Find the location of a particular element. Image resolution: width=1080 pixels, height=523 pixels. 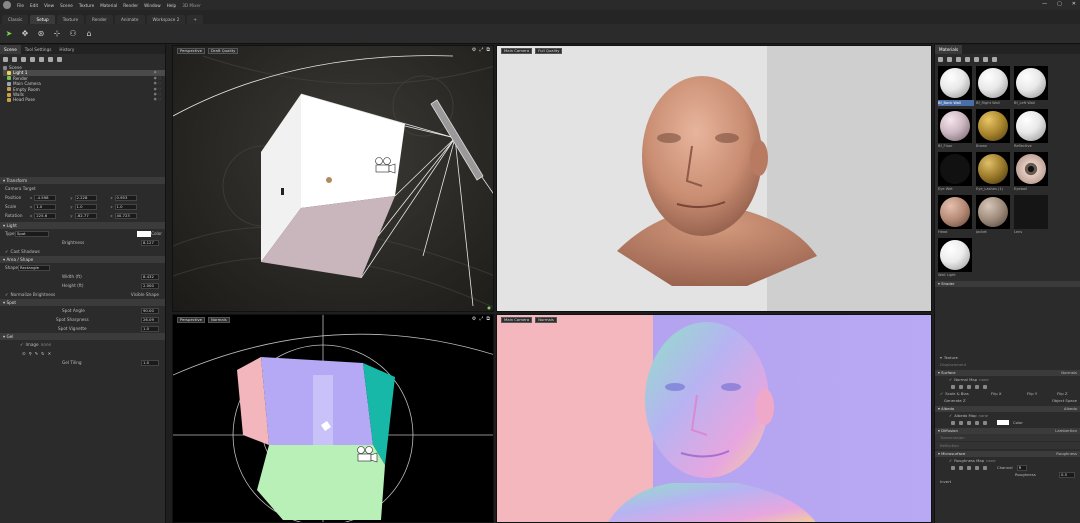

snap-icon: ⌂ is located at coordinates (89, 34).